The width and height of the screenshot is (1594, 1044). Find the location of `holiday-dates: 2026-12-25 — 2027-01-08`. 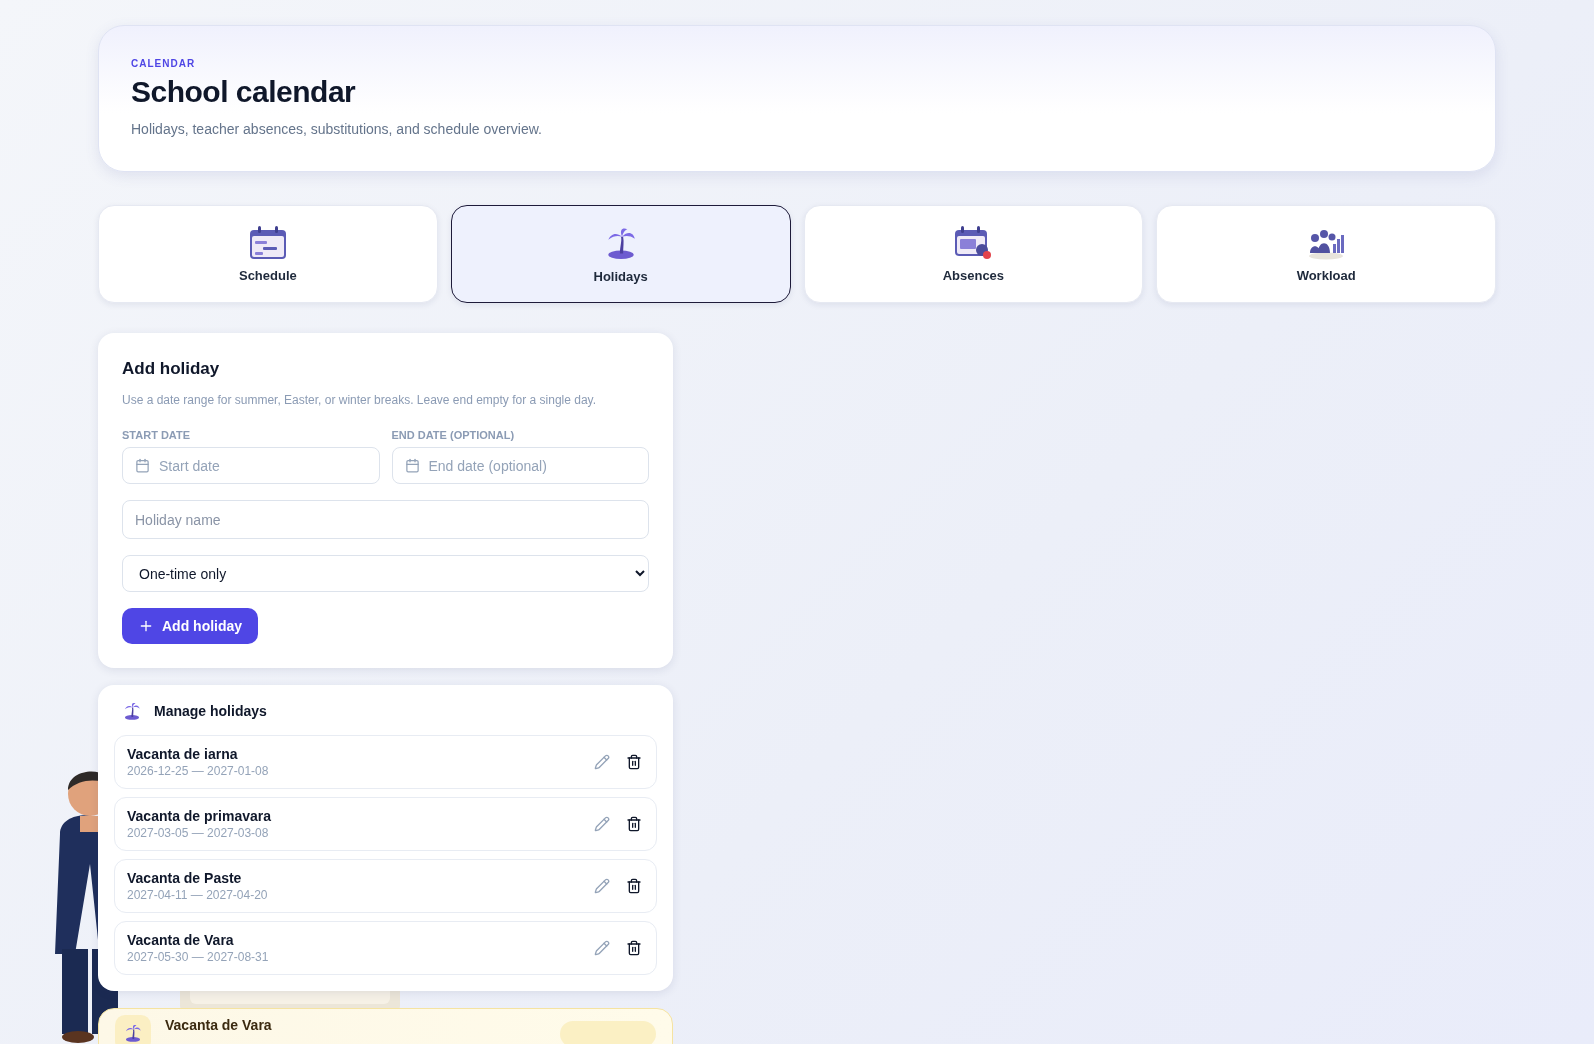

holiday-dates: 2026-12-25 — 2027-01-08 is located at coordinates (198, 771).